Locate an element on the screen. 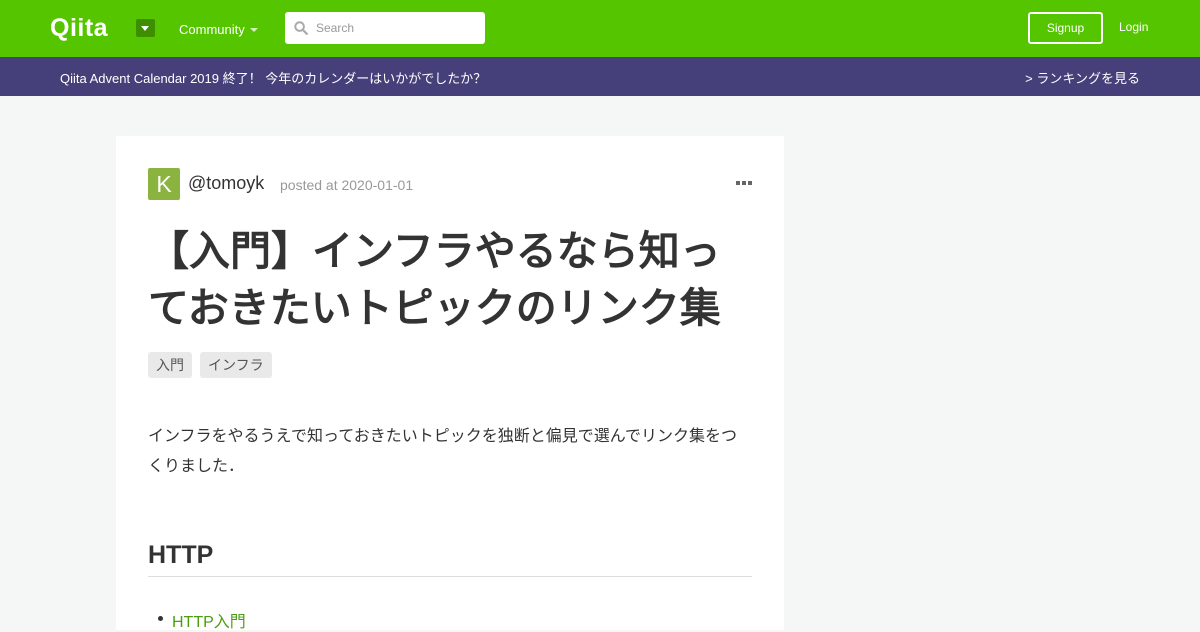  author-username: @tomoyk is located at coordinates (226, 183).